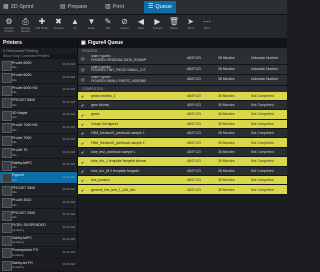 This screenshot has height=272, width=320. I want to click on printer-status: Updating, so click(18, 254).